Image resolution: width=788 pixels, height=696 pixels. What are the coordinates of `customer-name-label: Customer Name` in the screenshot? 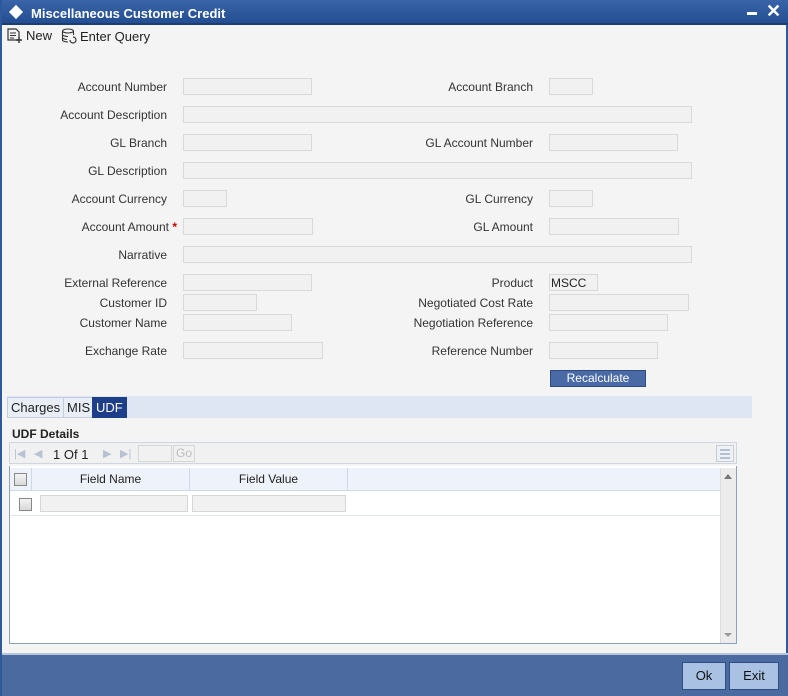 It's located at (123, 323).